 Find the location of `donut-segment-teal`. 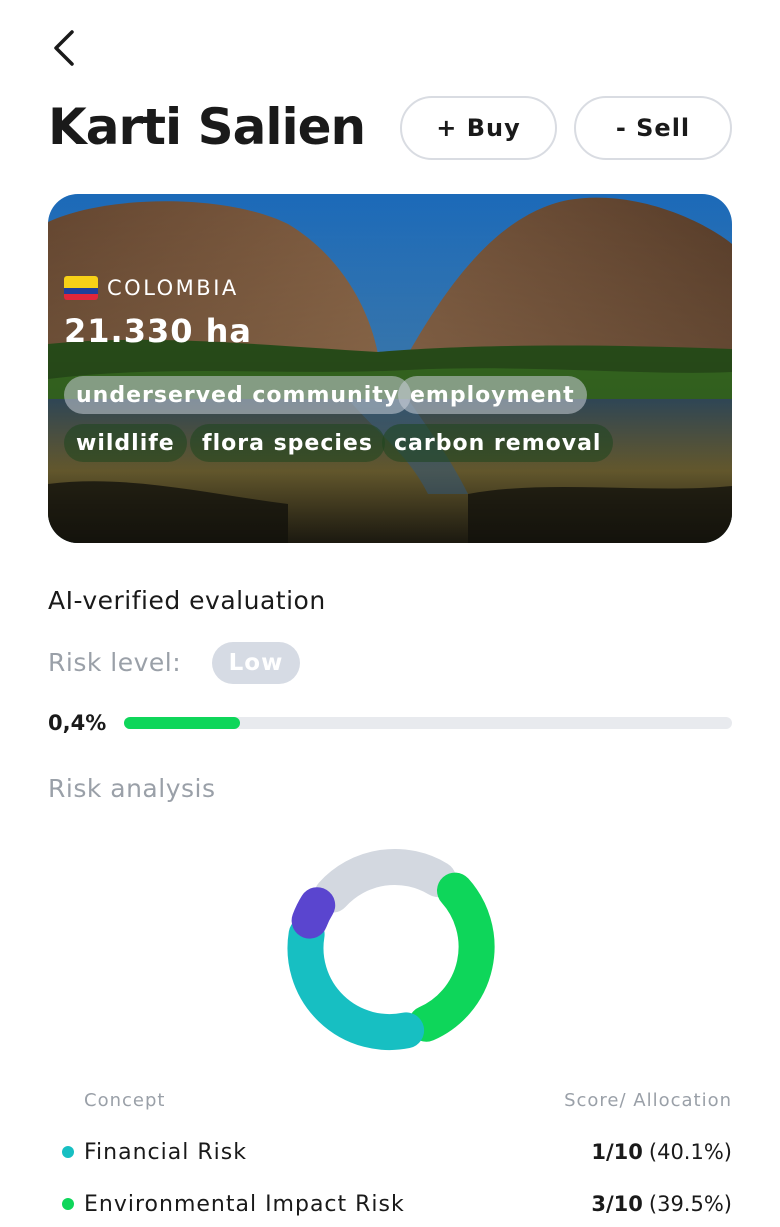

donut-segment-teal is located at coordinates (356, 983).